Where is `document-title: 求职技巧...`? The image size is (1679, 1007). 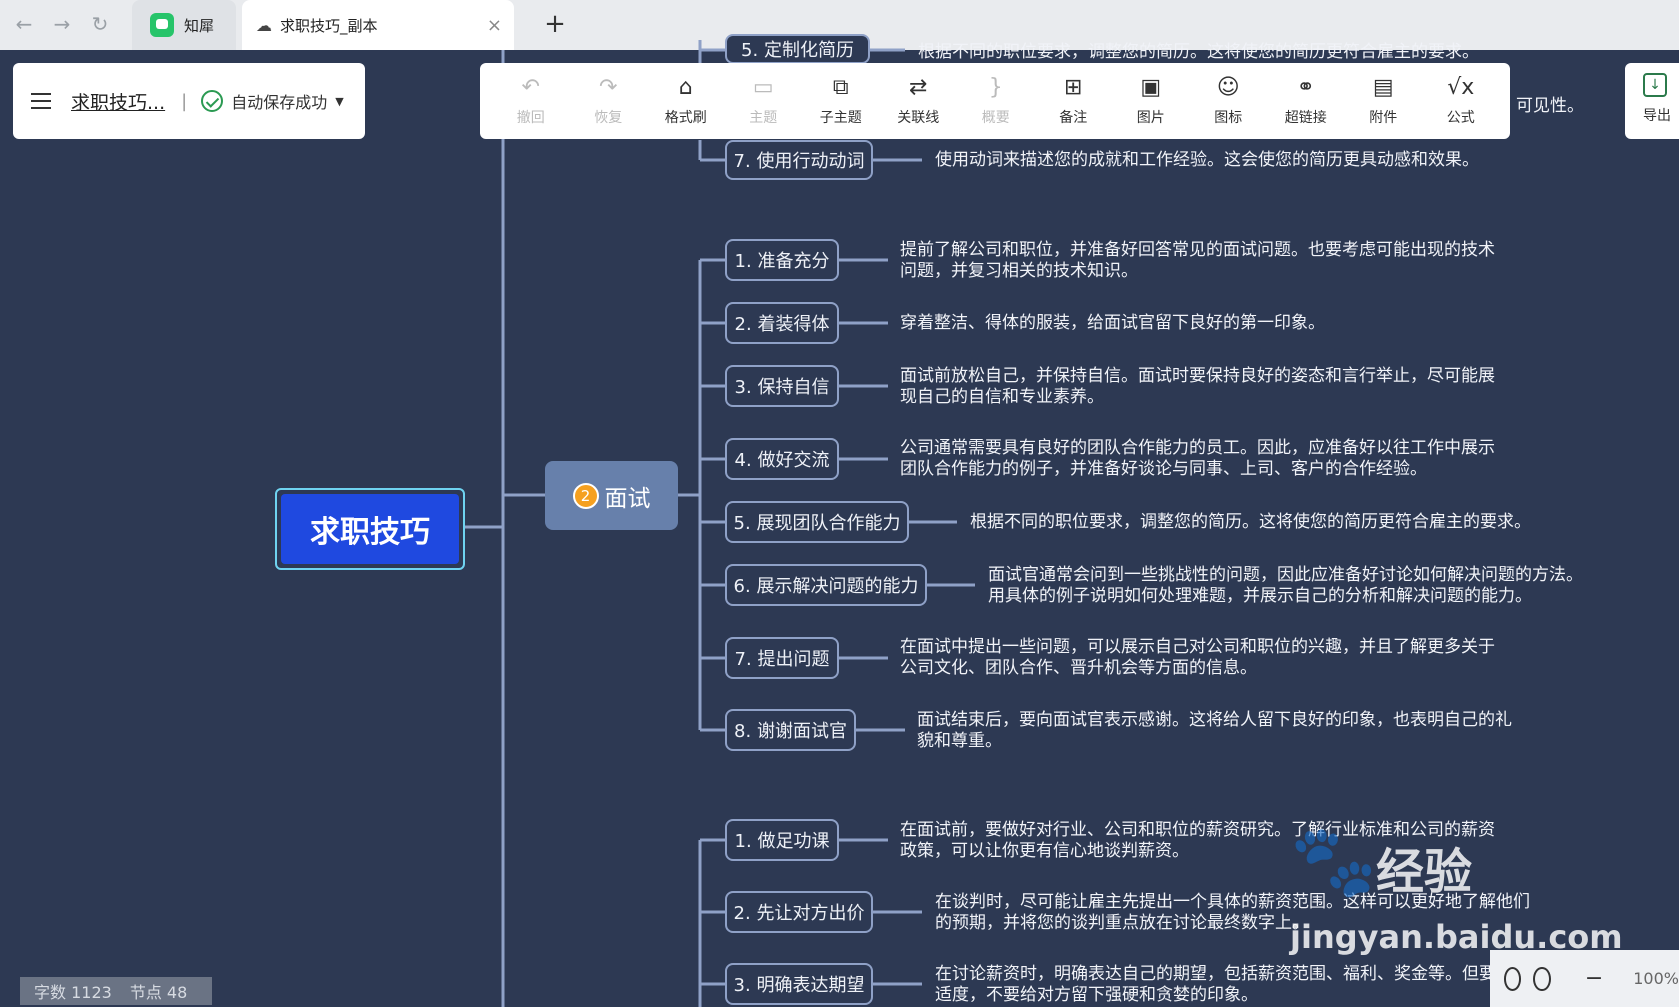
document-title: 求职技巧... is located at coordinates (118, 101).